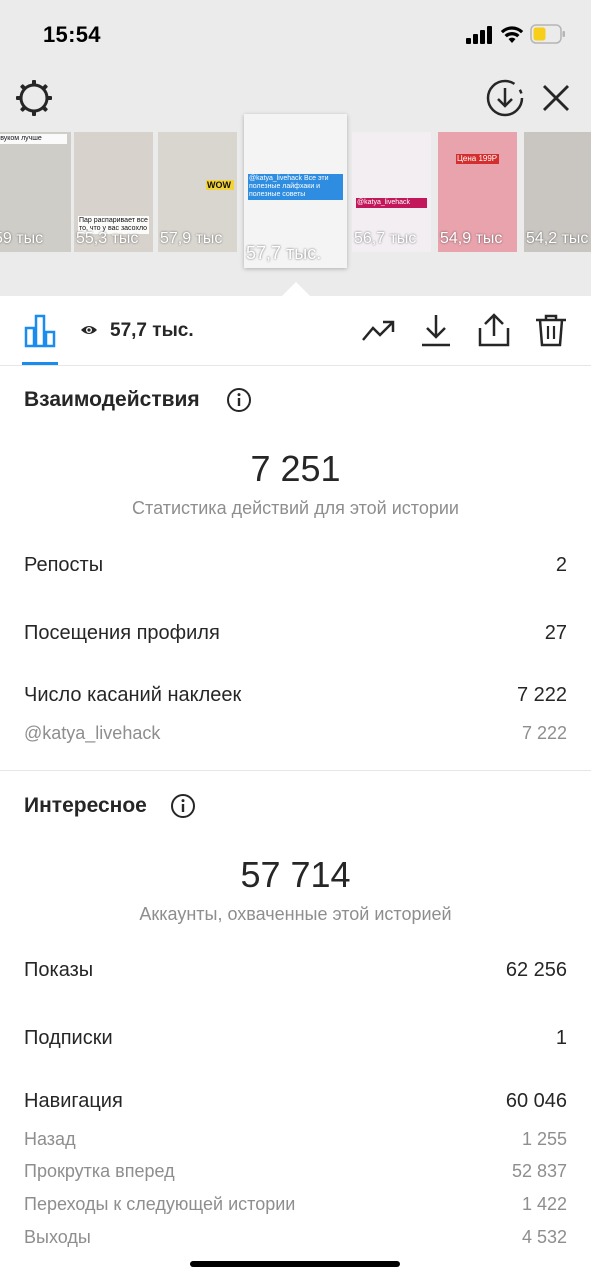  I want to click on back-value: 1 255, so click(544, 1139).